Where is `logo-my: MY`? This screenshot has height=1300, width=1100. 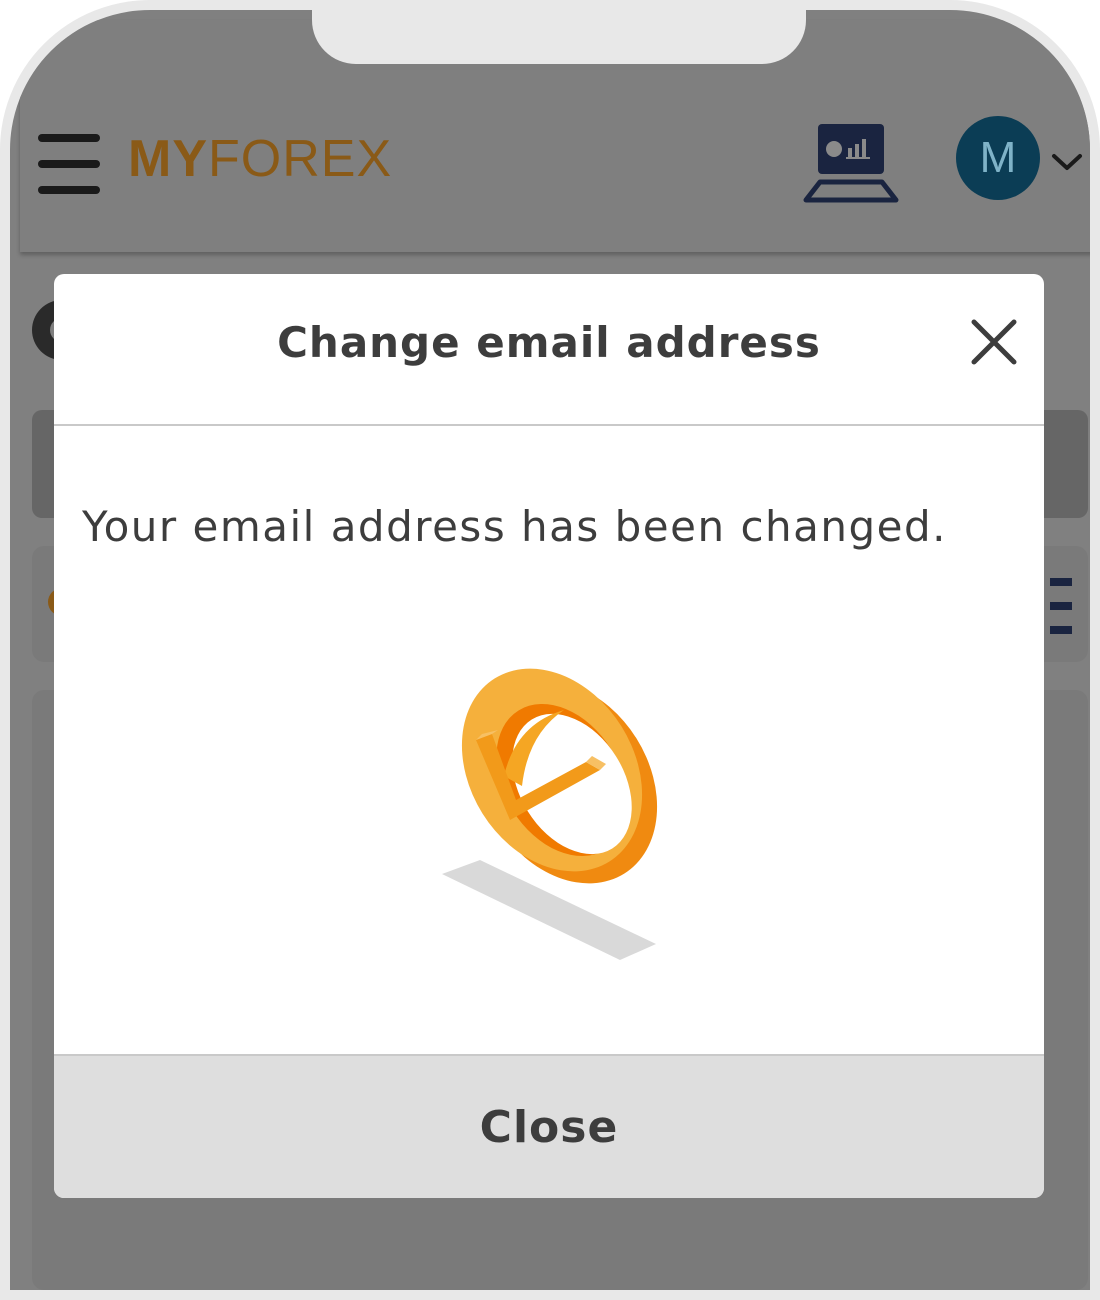 logo-my: MY is located at coordinates (168, 159).